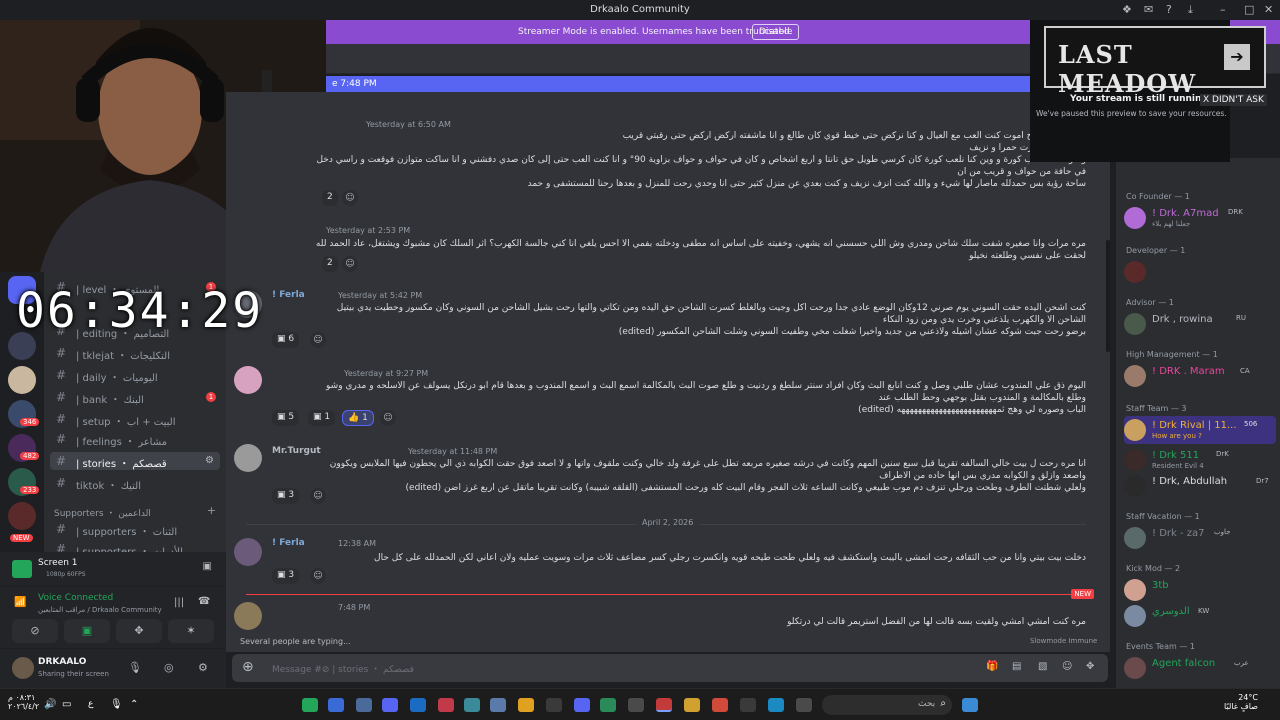 This screenshot has height=720, width=1280. Describe the element at coordinates (35, 631) in the screenshot. I see `camera-off-icon: ⊘` at that location.